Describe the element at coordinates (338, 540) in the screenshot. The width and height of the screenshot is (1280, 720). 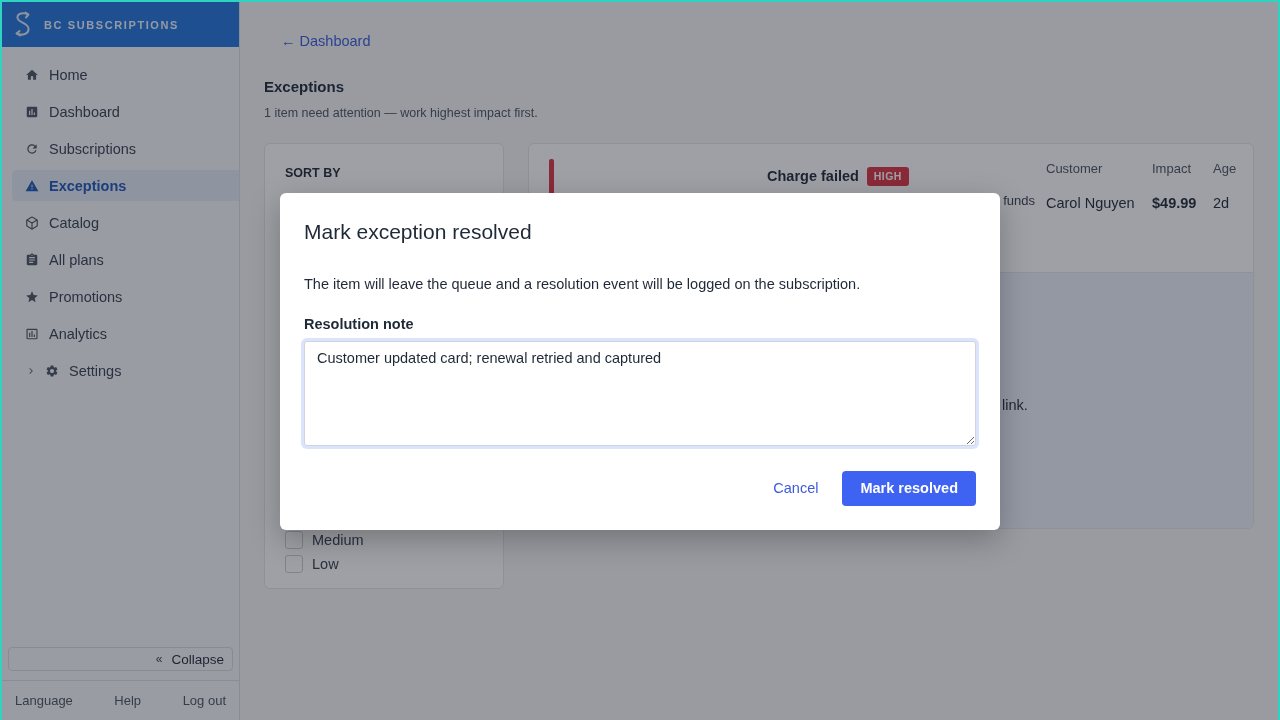
I see `option-label: Medium` at that location.